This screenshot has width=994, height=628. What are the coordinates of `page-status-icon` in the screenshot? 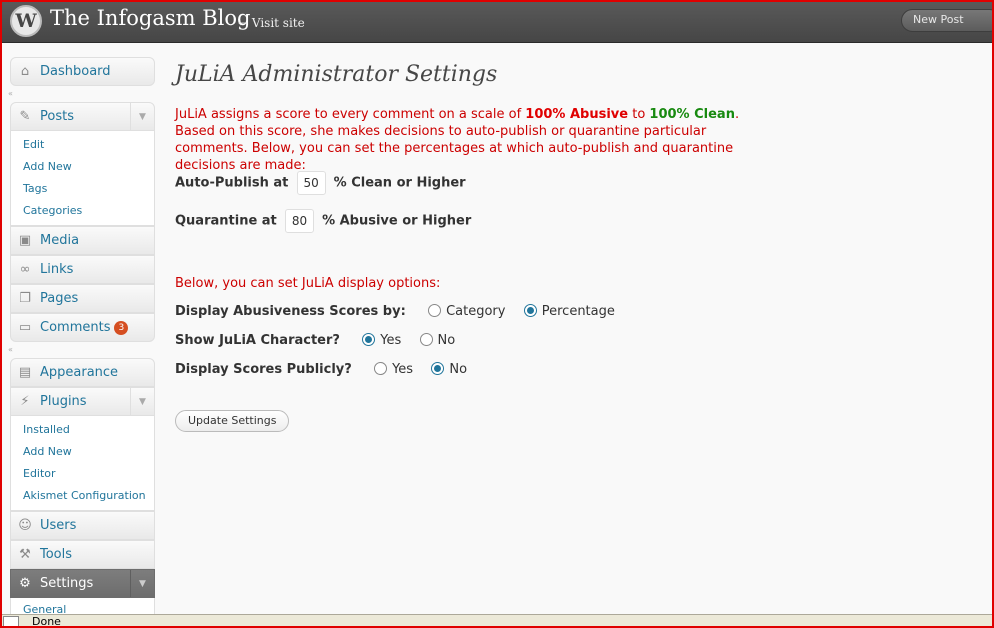 It's located at (11, 621).